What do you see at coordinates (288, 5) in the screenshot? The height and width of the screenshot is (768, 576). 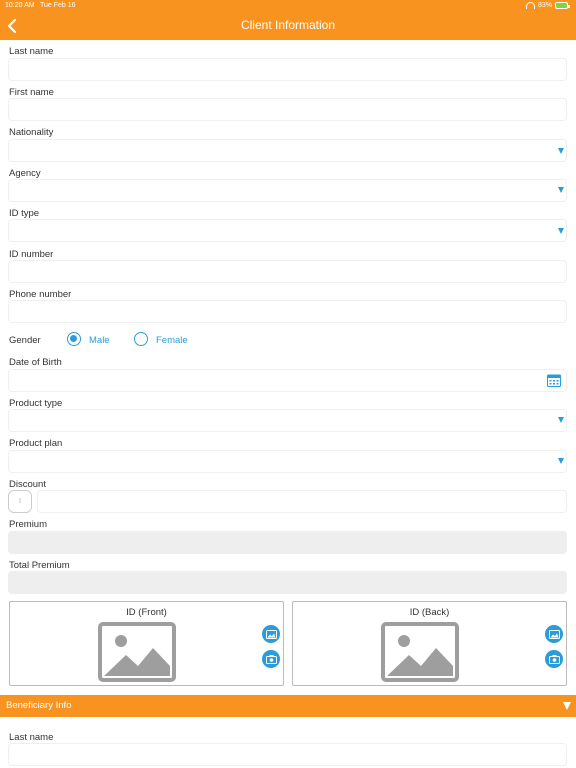 I see `status-bar: 10:20 AM Tue Feb 16 83%` at bounding box center [288, 5].